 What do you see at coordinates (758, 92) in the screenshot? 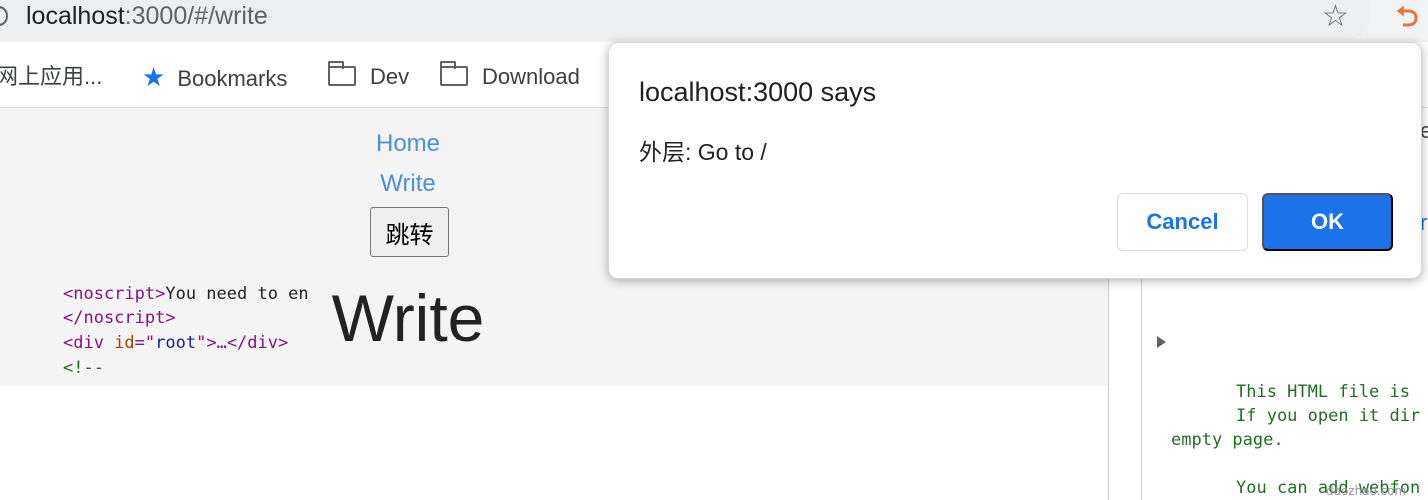
I see `dialog-title: localhost:3000 says` at bounding box center [758, 92].